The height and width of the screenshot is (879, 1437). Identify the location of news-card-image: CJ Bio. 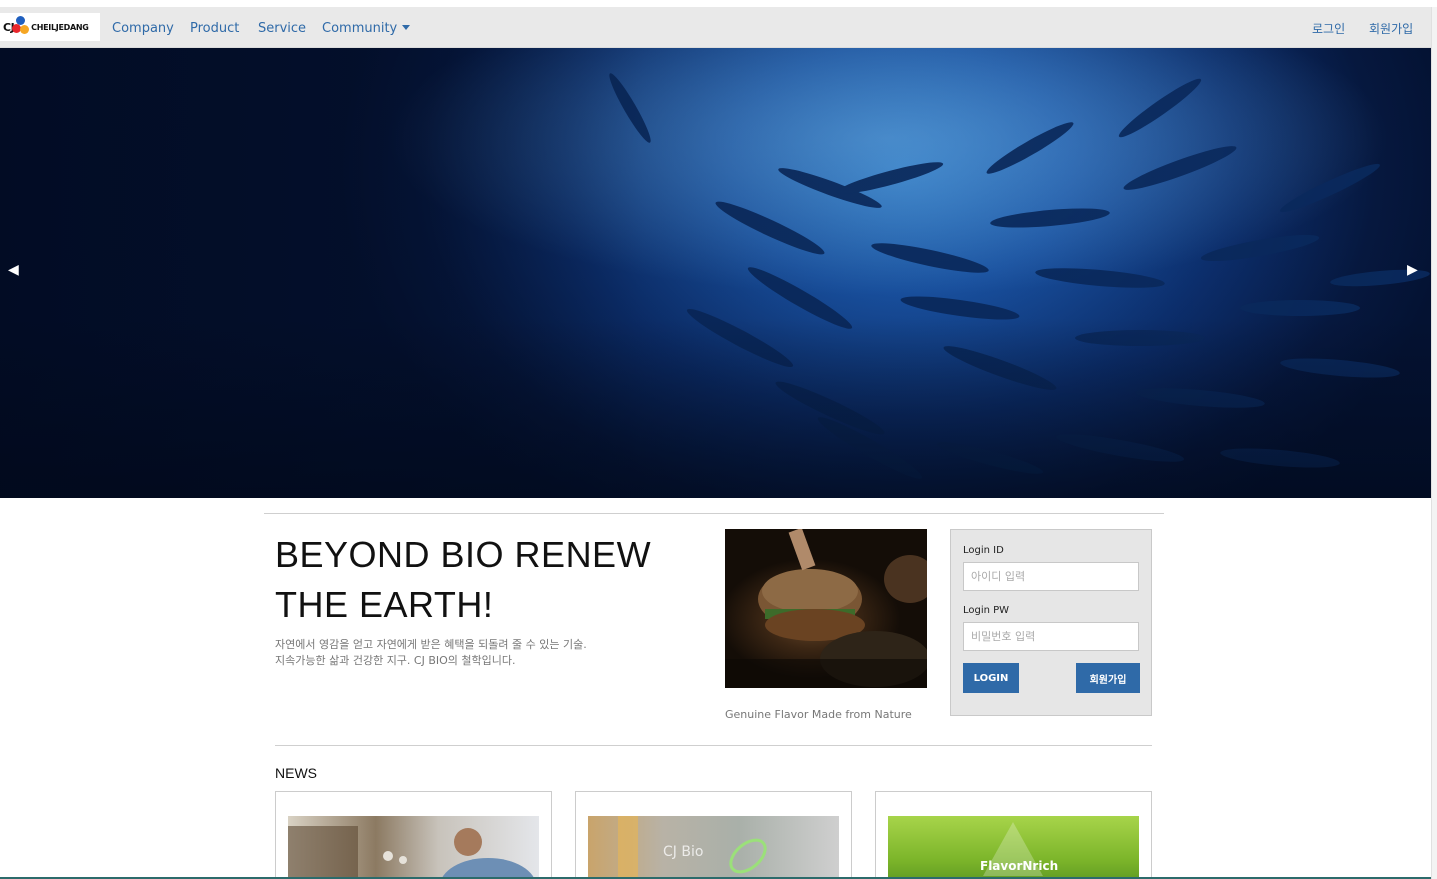
(713, 847).